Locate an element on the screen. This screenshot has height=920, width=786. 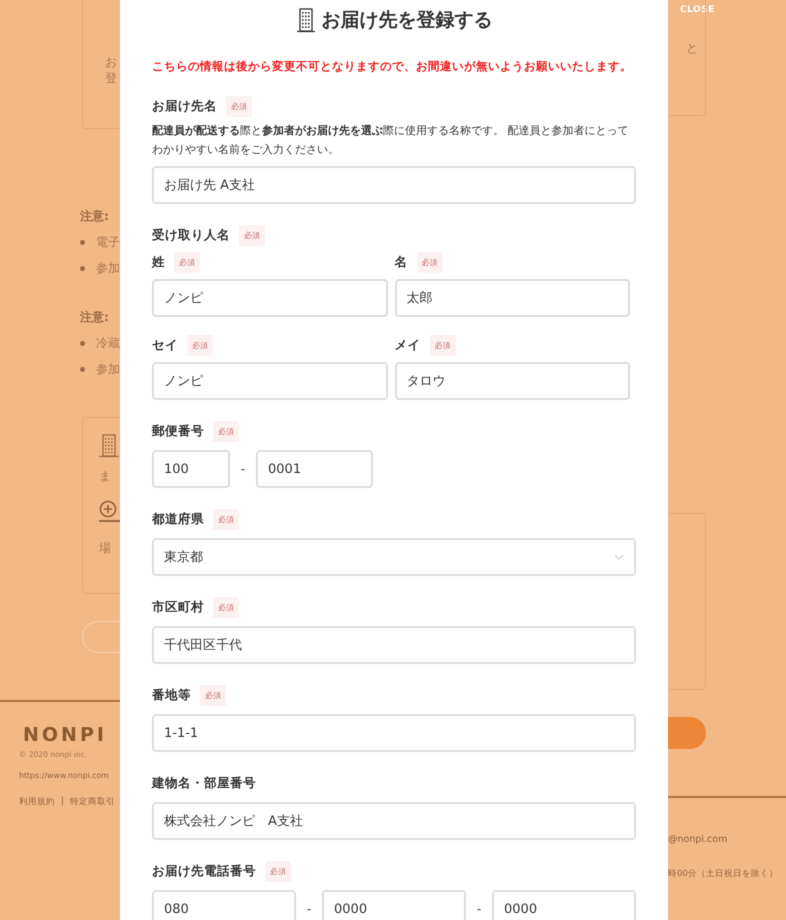
add-icon is located at coordinates (108, 509).